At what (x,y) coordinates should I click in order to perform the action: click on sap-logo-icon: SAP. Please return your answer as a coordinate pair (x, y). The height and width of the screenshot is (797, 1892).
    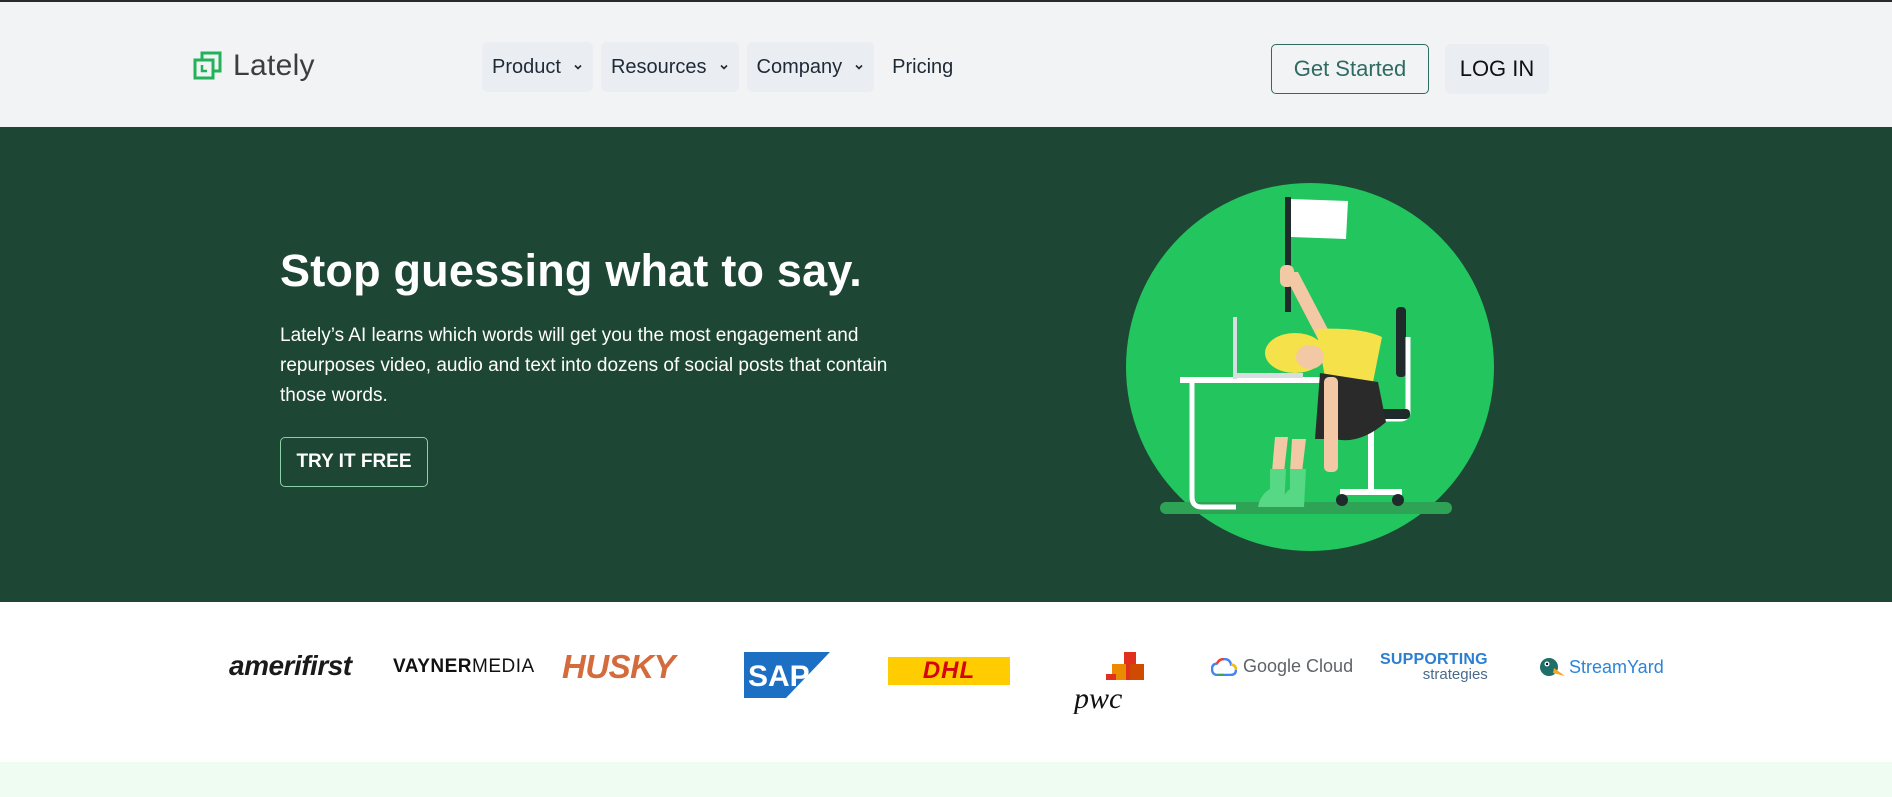
    Looking at the image, I should click on (787, 675).